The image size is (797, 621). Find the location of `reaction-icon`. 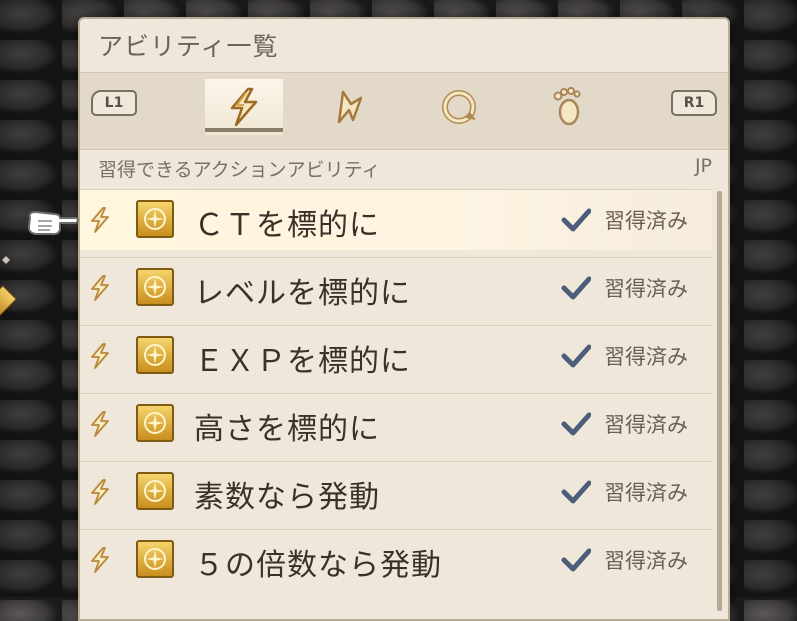

reaction-icon is located at coordinates (350, 107).